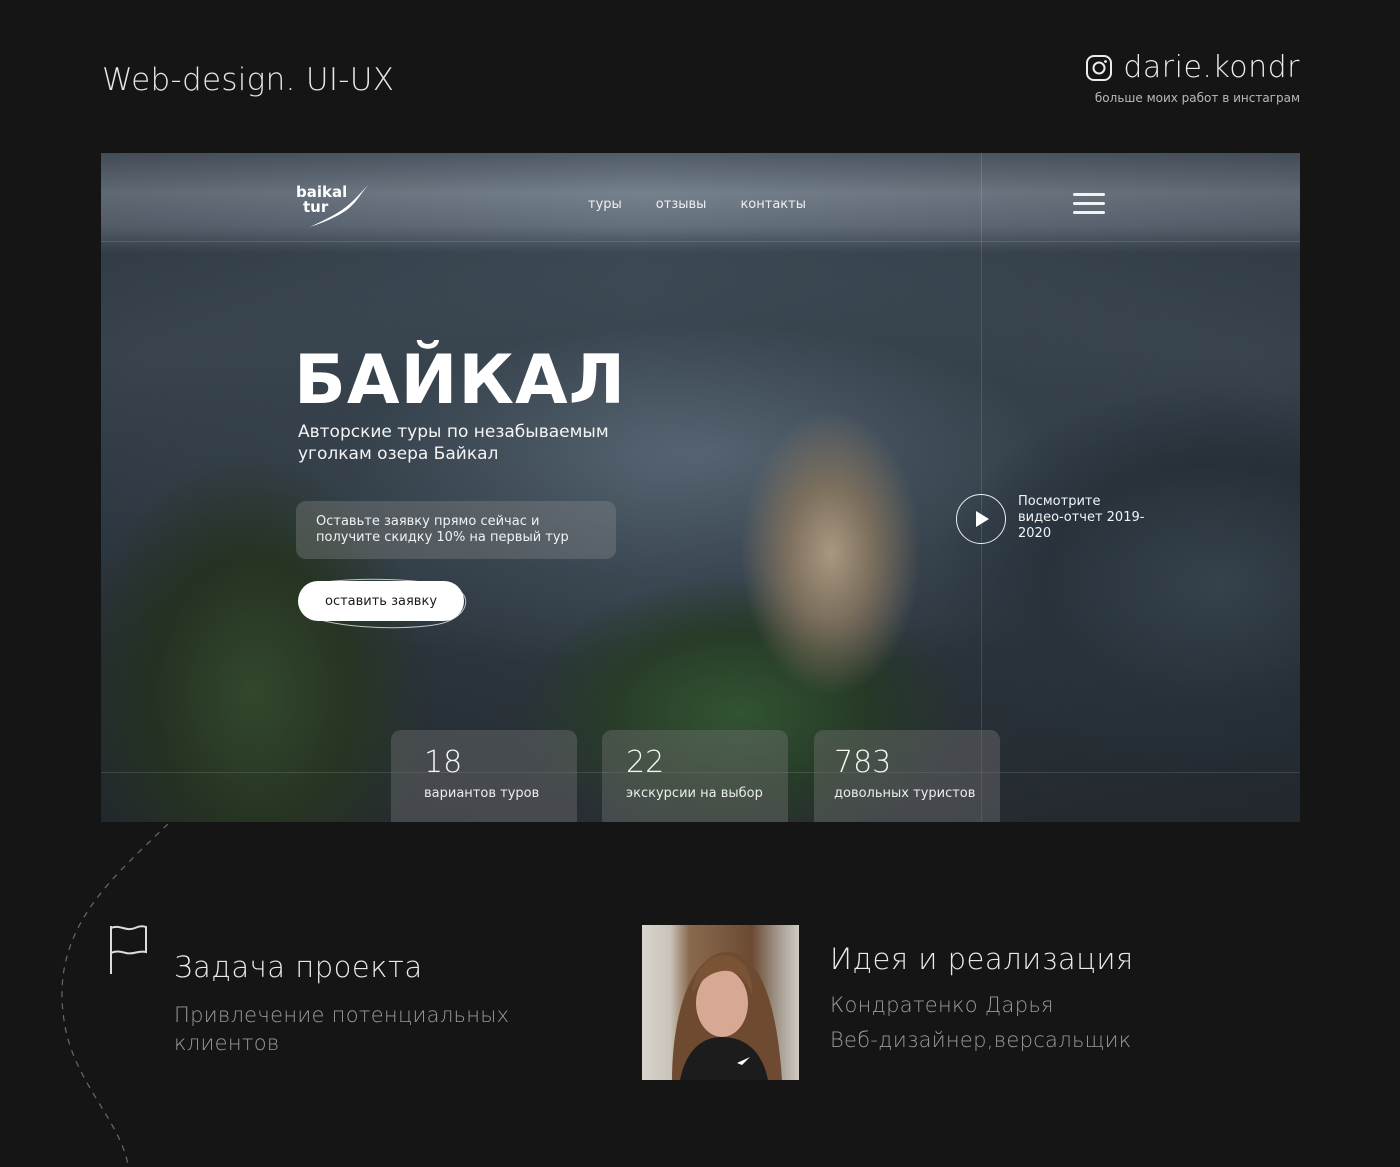 This screenshot has width=1400, height=1167. I want to click on hero-title: БАЙКАЛ, so click(460, 380).